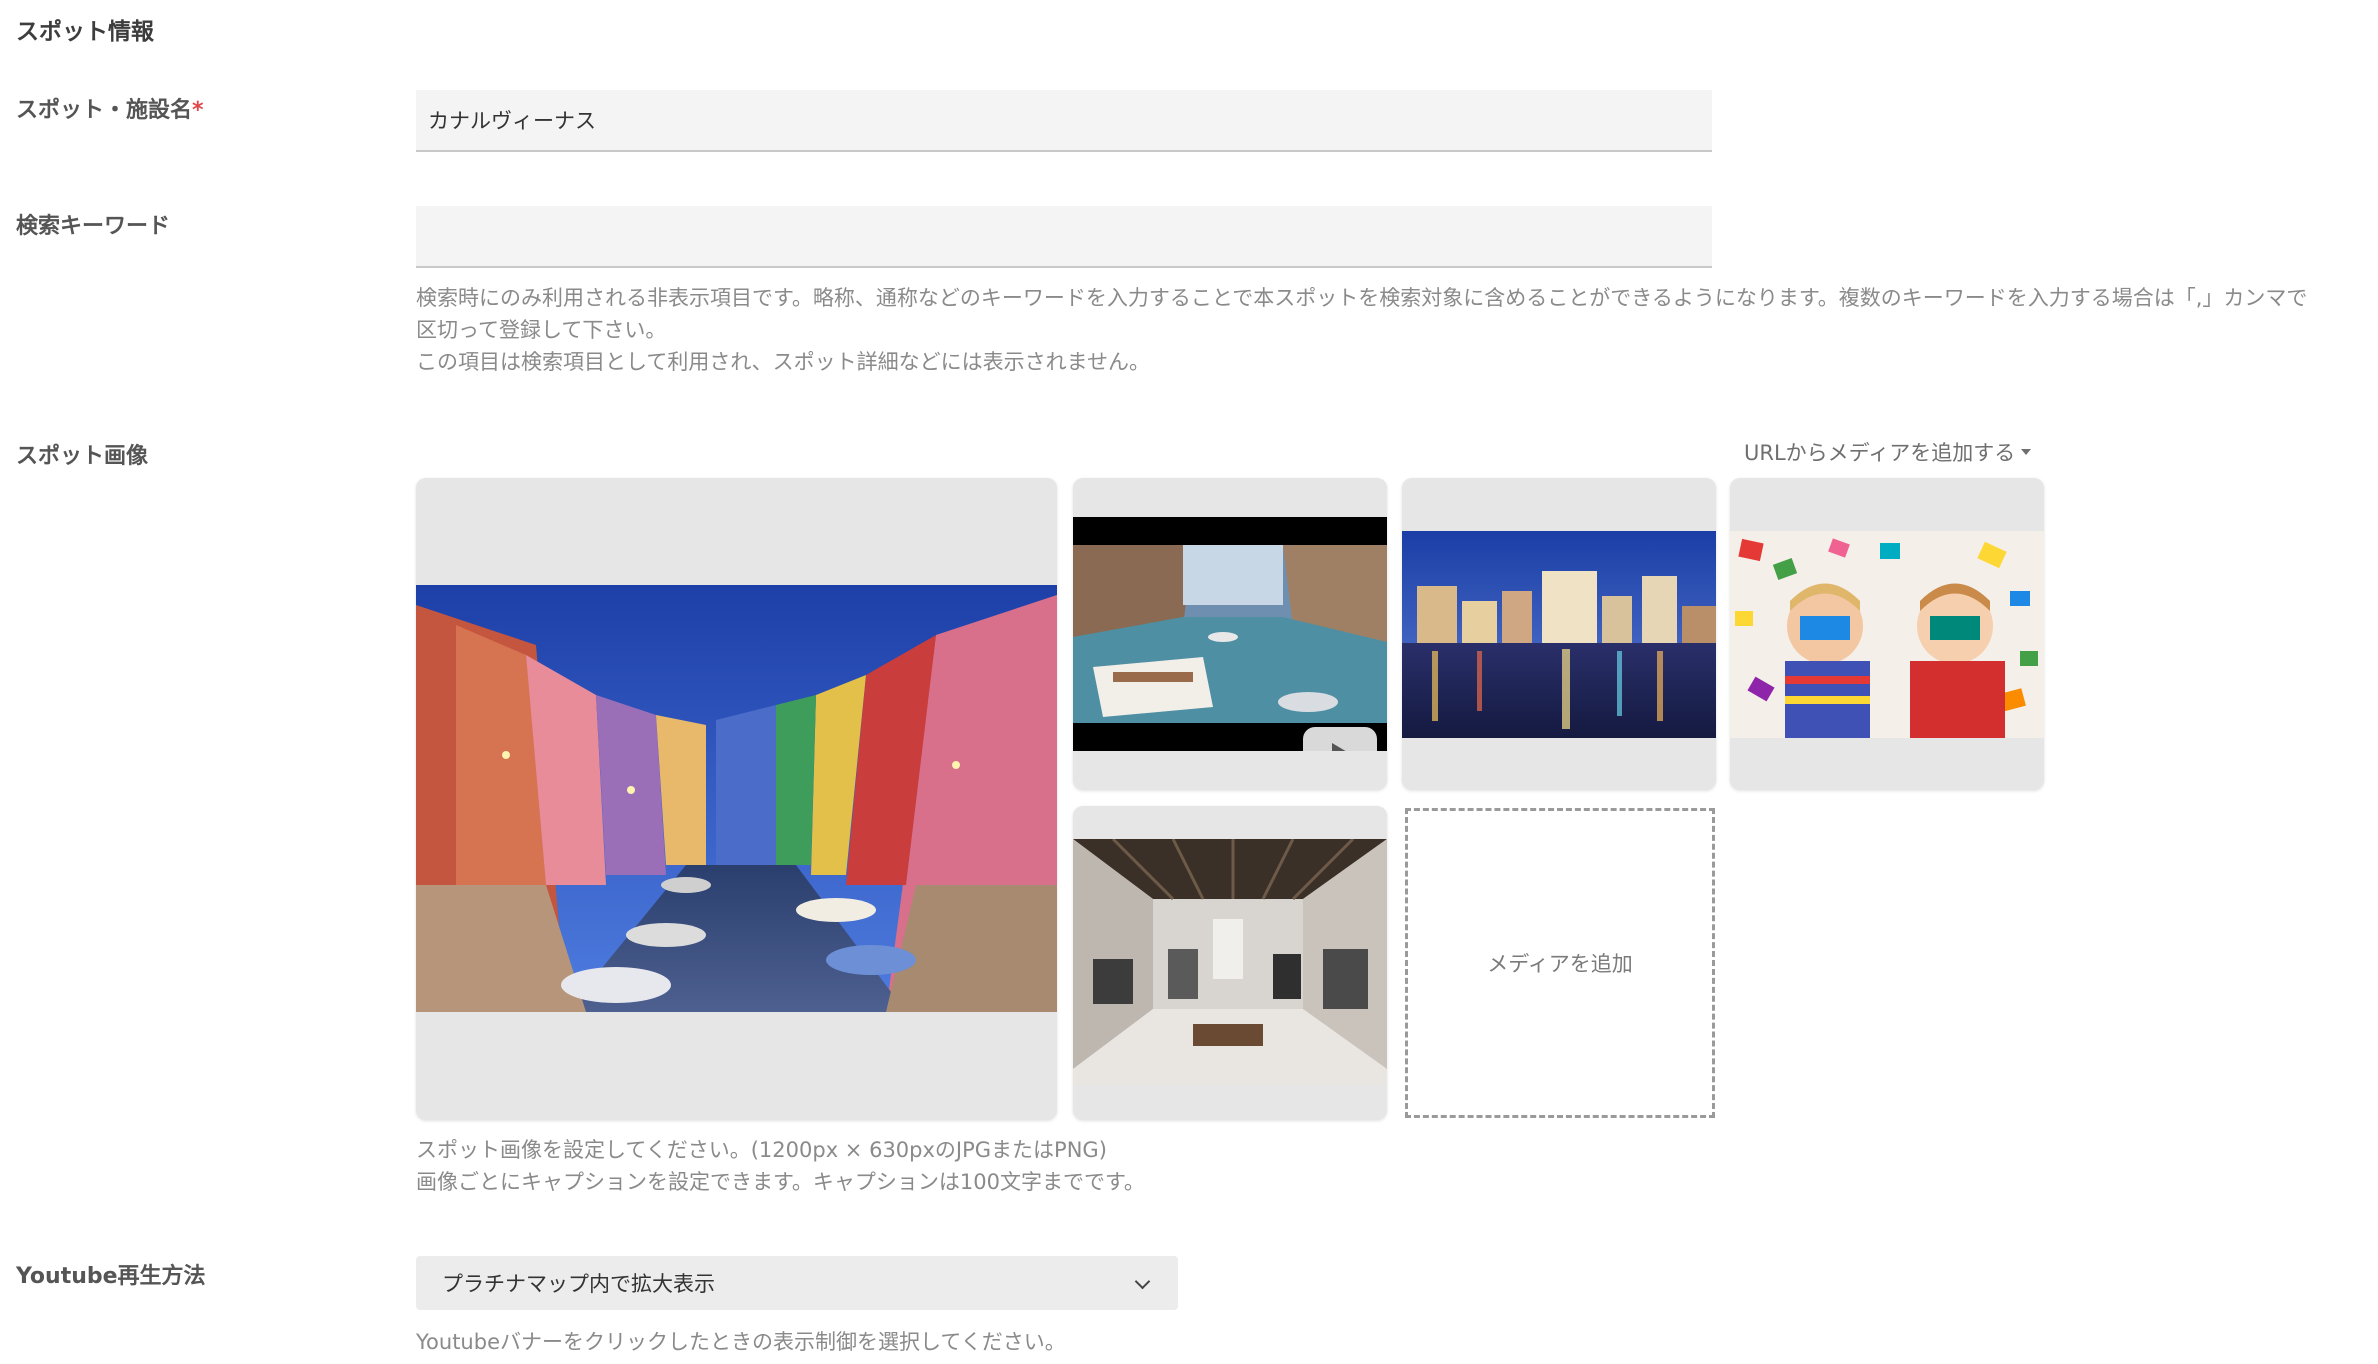 The width and height of the screenshot is (2378, 1364). What do you see at coordinates (1880, 453) in the screenshot?
I see `add-media-from-url-label: URLからメディアを追加する` at bounding box center [1880, 453].